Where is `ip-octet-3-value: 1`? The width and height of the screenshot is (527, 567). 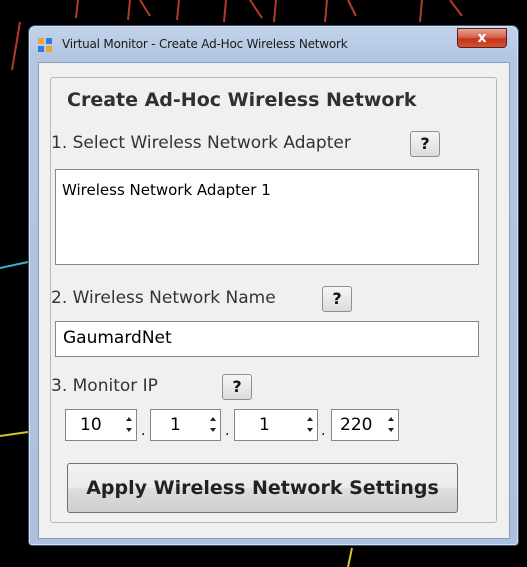
ip-octet-3-value: 1 is located at coordinates (264, 425).